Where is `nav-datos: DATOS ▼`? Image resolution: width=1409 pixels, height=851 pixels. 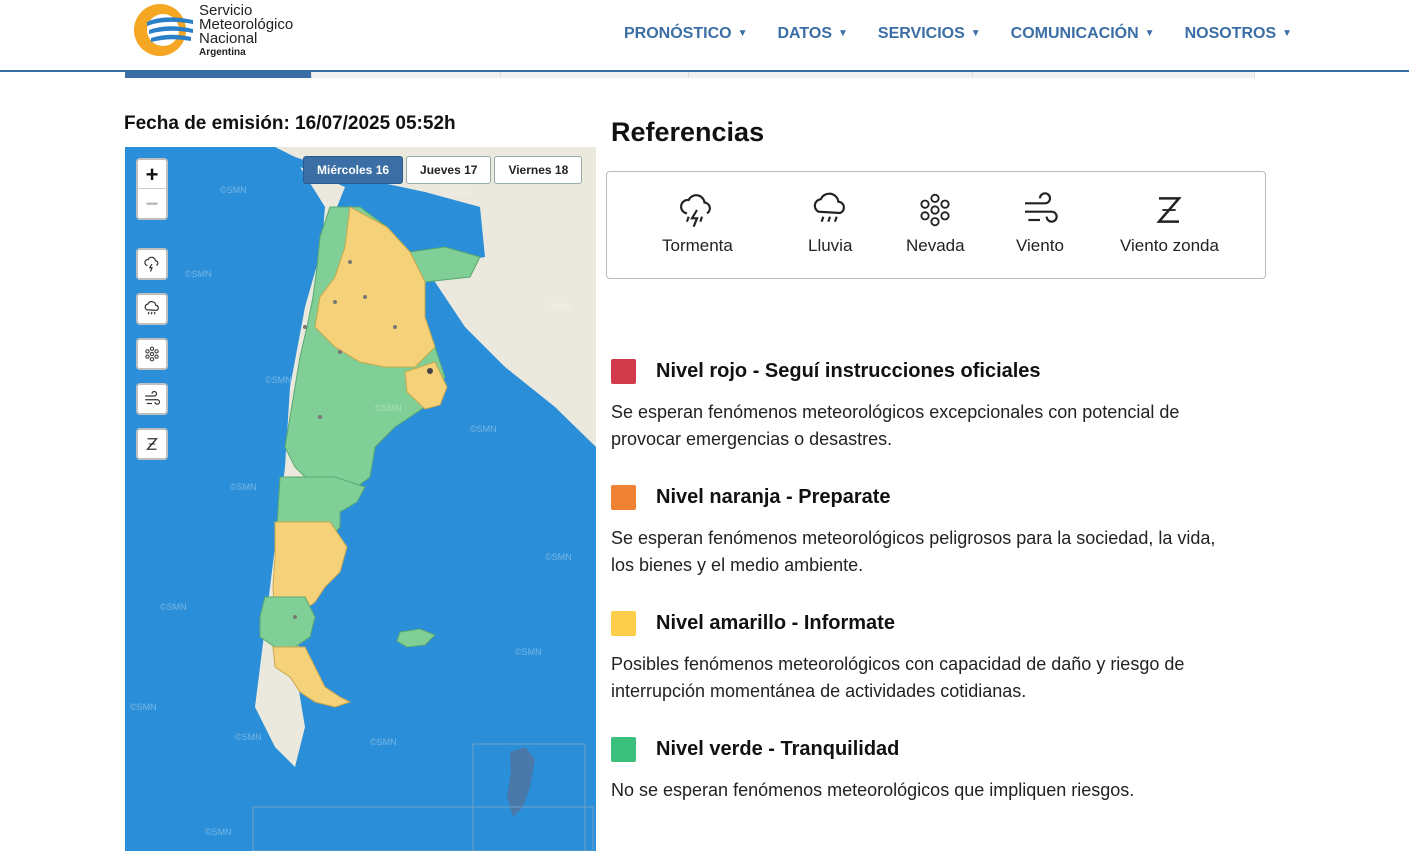
nav-datos: DATOS ▼ is located at coordinates (812, 34).